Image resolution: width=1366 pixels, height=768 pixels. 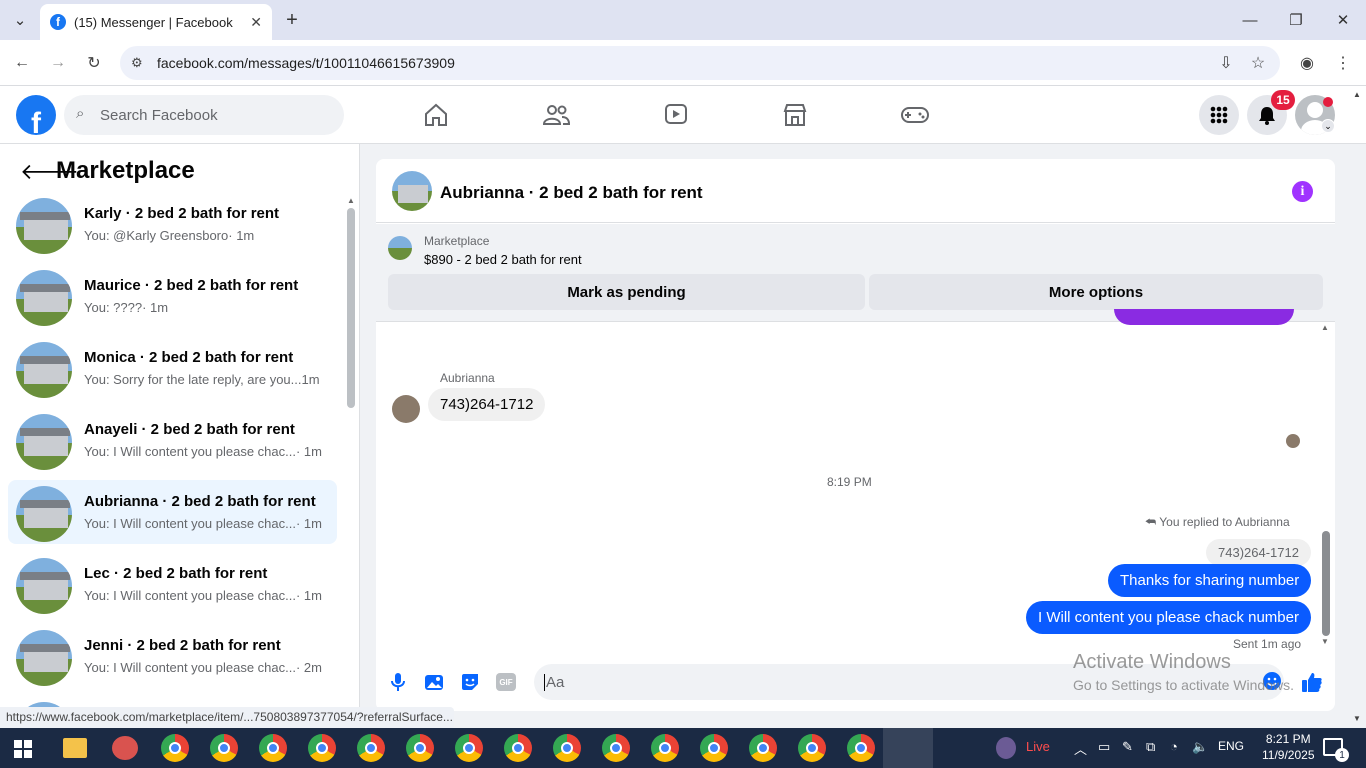 What do you see at coordinates (125, 748) in the screenshot?
I see `app-icon` at bounding box center [125, 748].